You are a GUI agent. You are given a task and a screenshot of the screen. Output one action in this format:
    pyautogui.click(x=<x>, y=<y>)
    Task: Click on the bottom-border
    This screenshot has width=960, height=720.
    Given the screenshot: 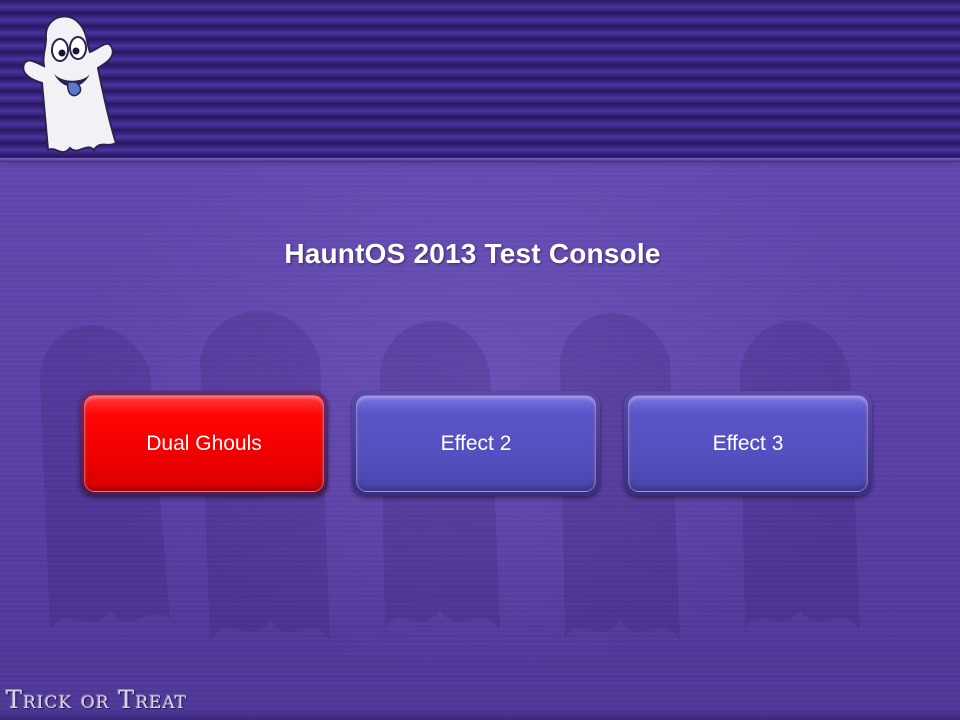 What is the action you would take?
    pyautogui.click(x=480, y=715)
    